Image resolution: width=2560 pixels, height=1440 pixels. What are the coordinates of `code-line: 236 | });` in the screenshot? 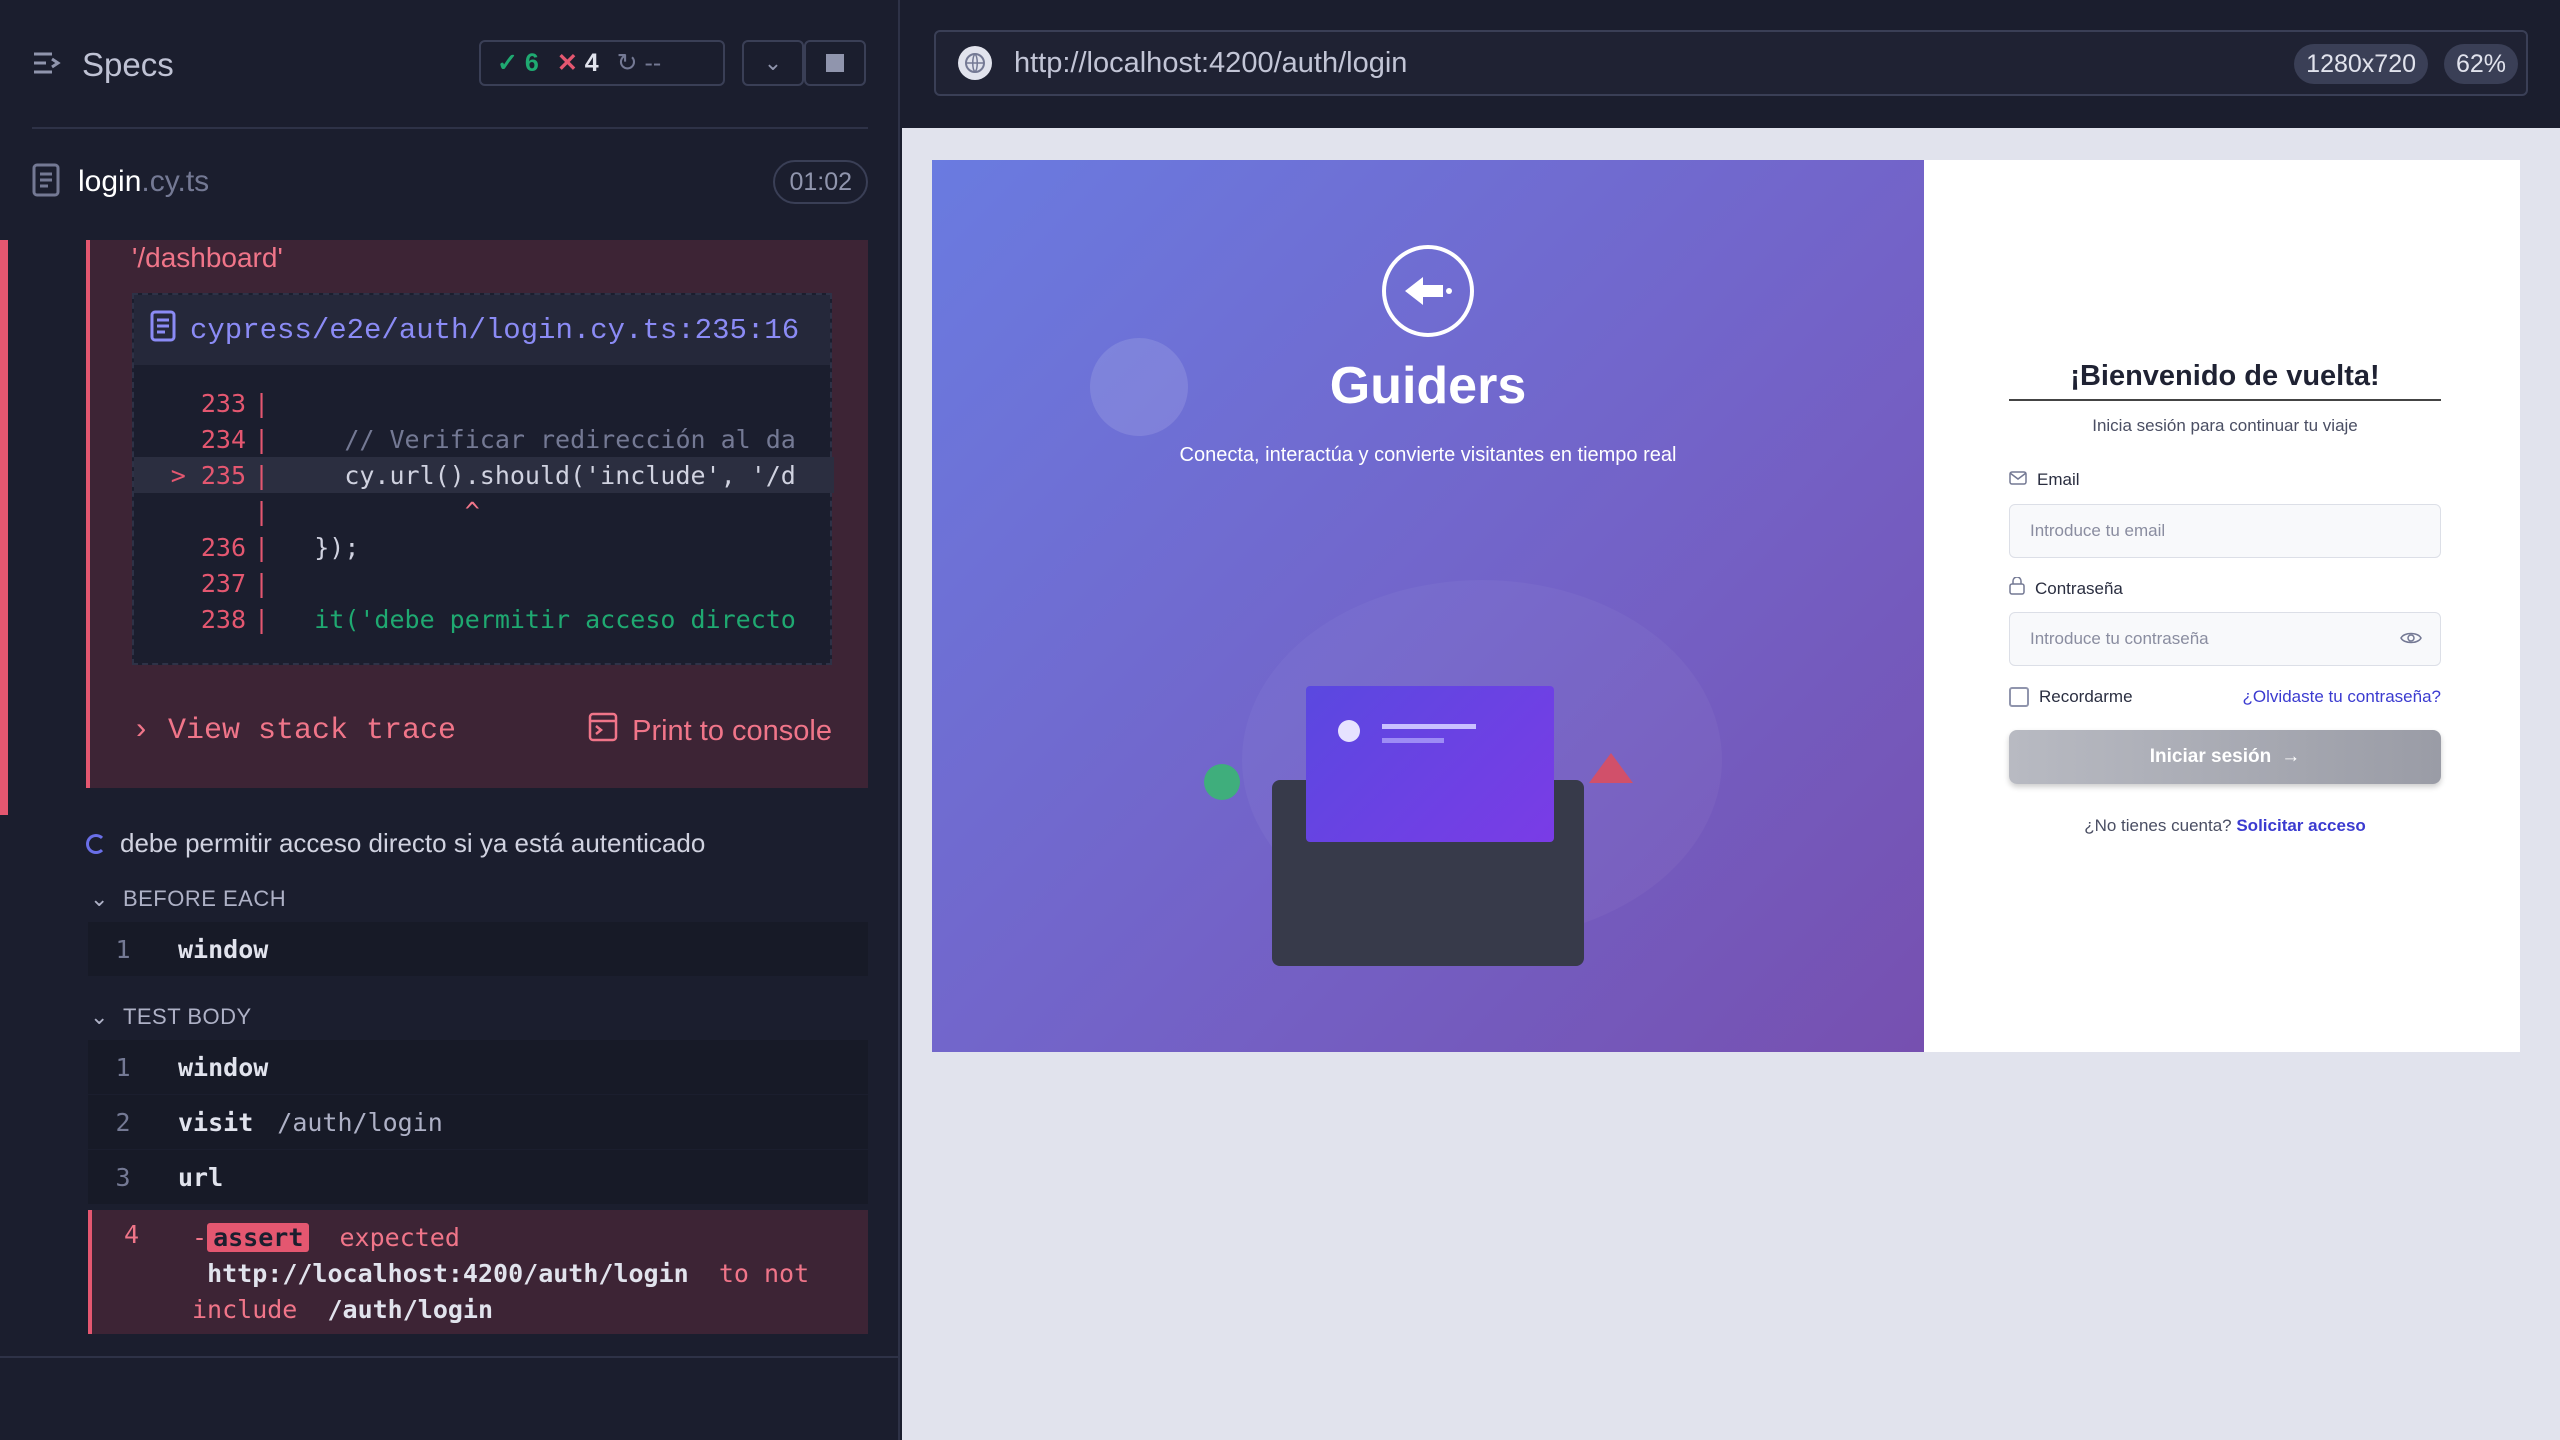 It's located at (280, 547).